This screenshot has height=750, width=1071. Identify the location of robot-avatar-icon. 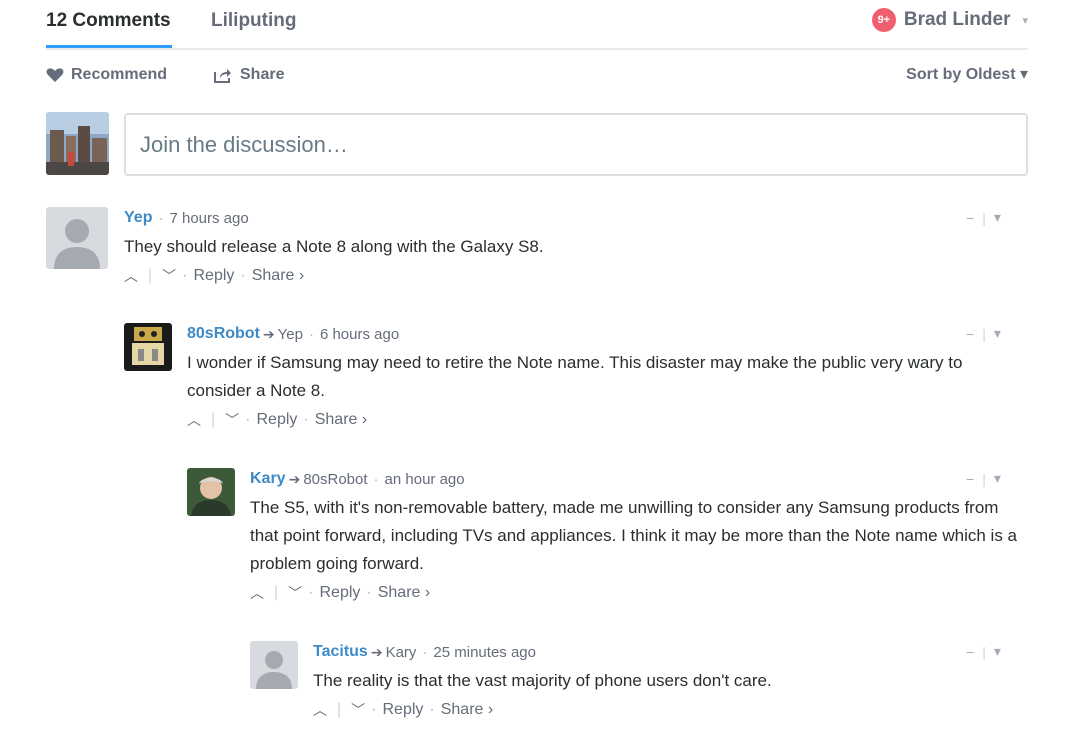
(148, 347).